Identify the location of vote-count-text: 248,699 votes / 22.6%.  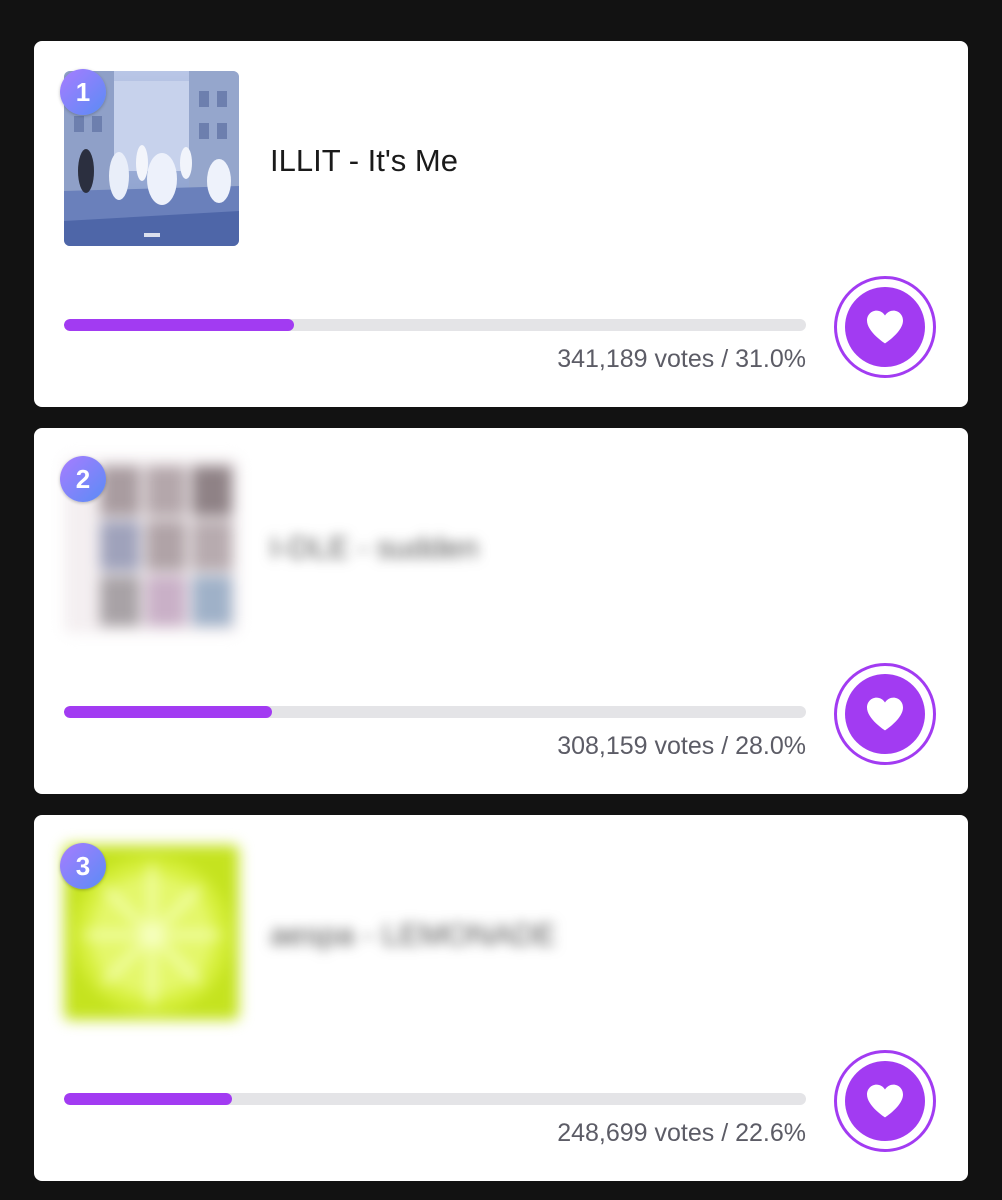
(681, 1133).